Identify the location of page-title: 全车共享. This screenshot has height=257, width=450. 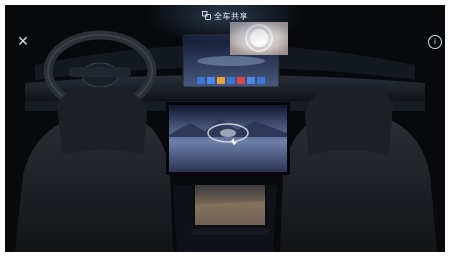
(225, 16).